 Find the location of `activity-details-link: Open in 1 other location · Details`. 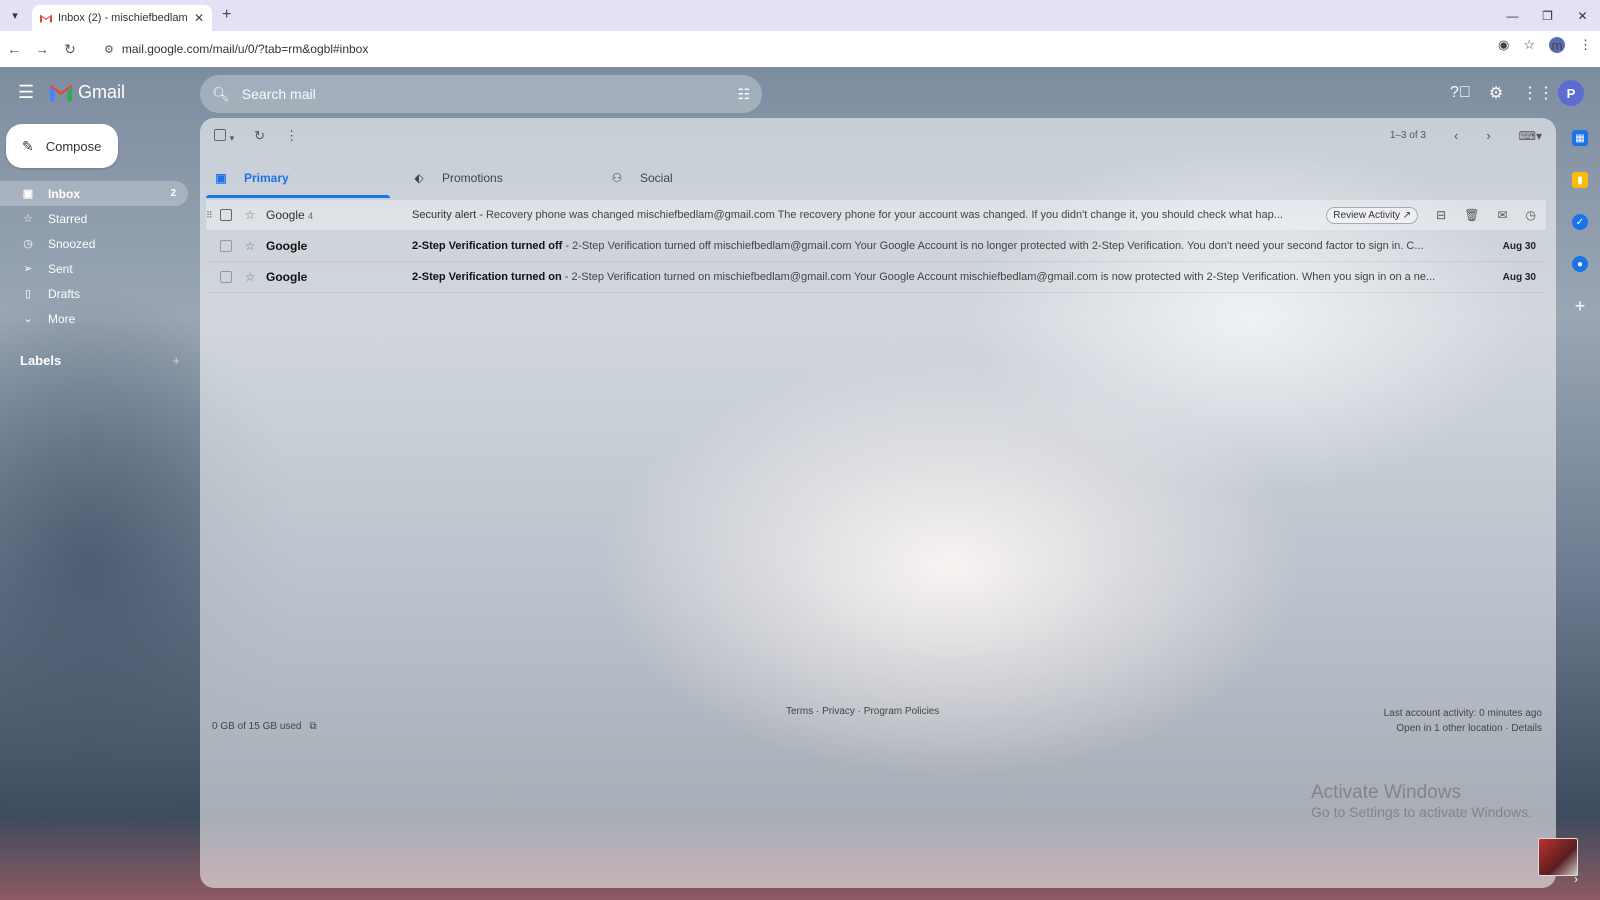

activity-details-link: Open in 1 other location · Details is located at coordinates (1463, 728).